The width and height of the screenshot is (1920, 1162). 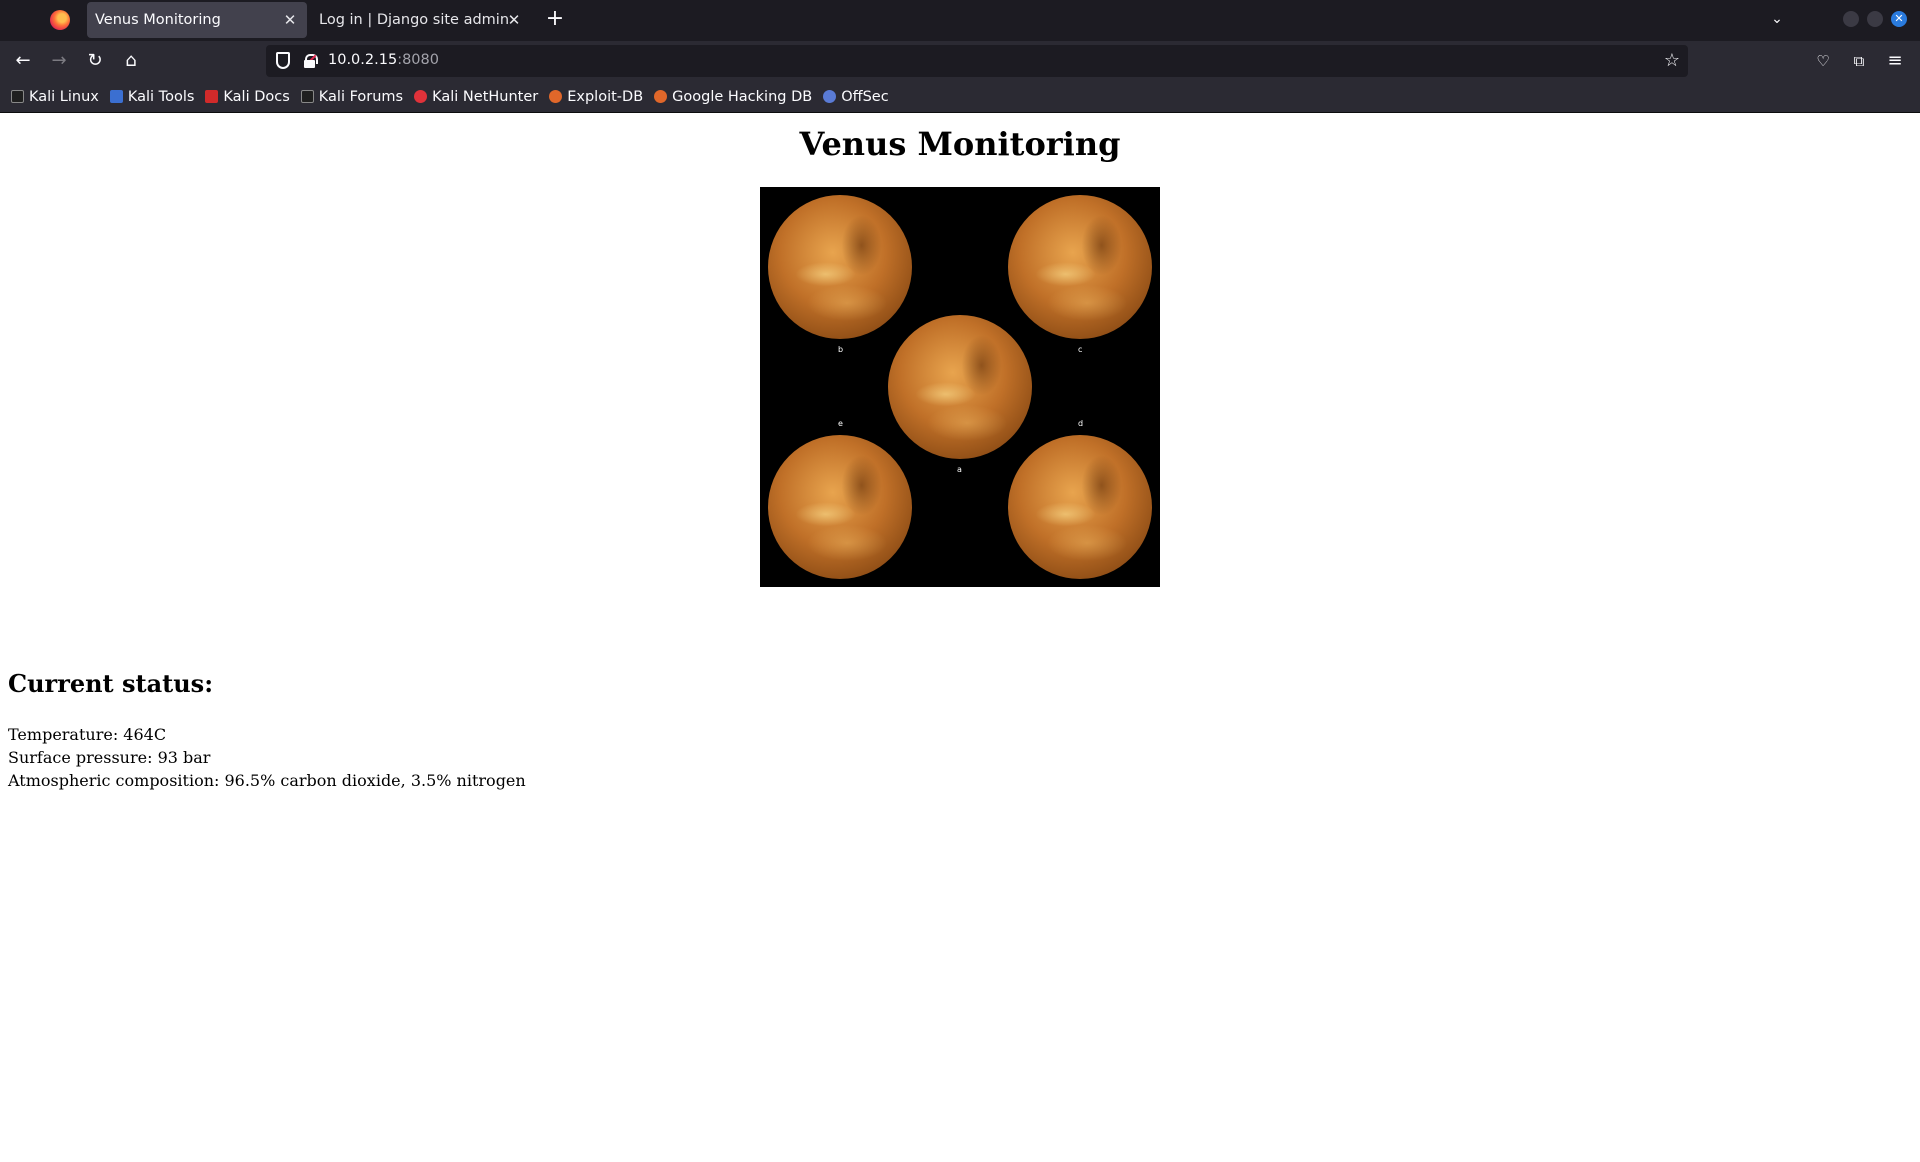 I want to click on status-temperature: Temperature: 464C, so click(x=87, y=734).